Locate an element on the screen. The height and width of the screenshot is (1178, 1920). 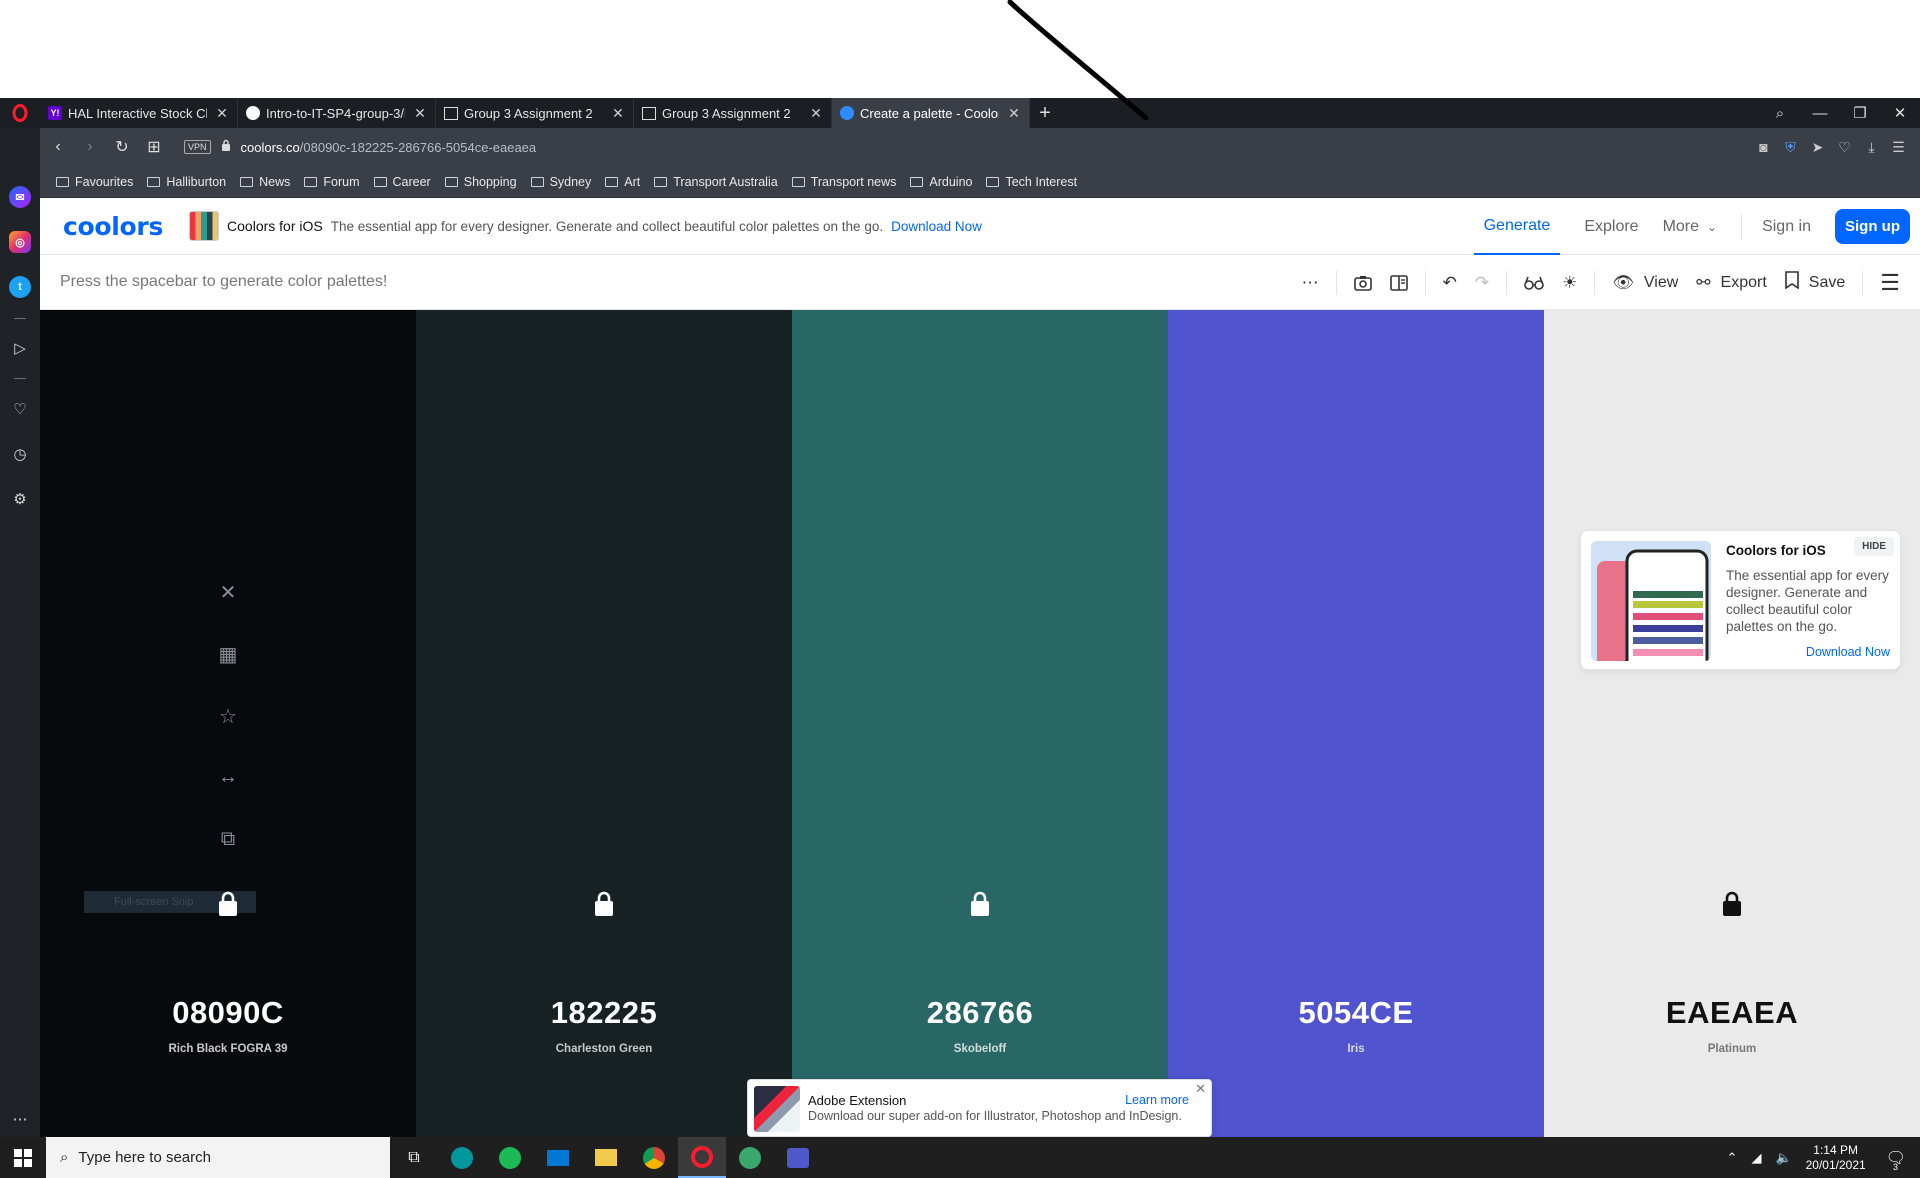
spotify-app-icon is located at coordinates (510, 1157).